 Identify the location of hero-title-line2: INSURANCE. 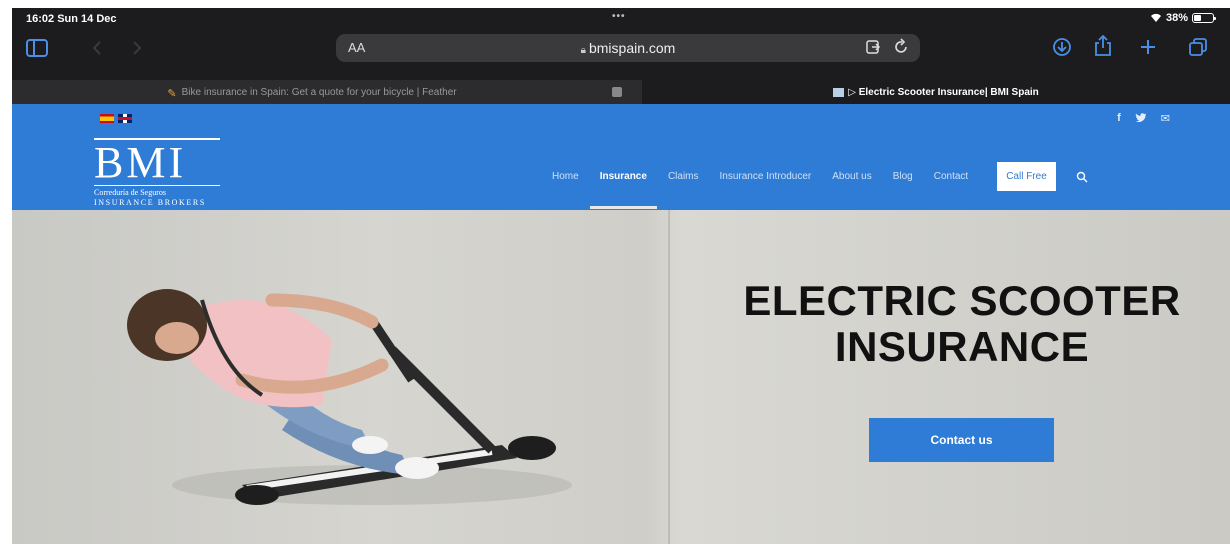
(962, 346).